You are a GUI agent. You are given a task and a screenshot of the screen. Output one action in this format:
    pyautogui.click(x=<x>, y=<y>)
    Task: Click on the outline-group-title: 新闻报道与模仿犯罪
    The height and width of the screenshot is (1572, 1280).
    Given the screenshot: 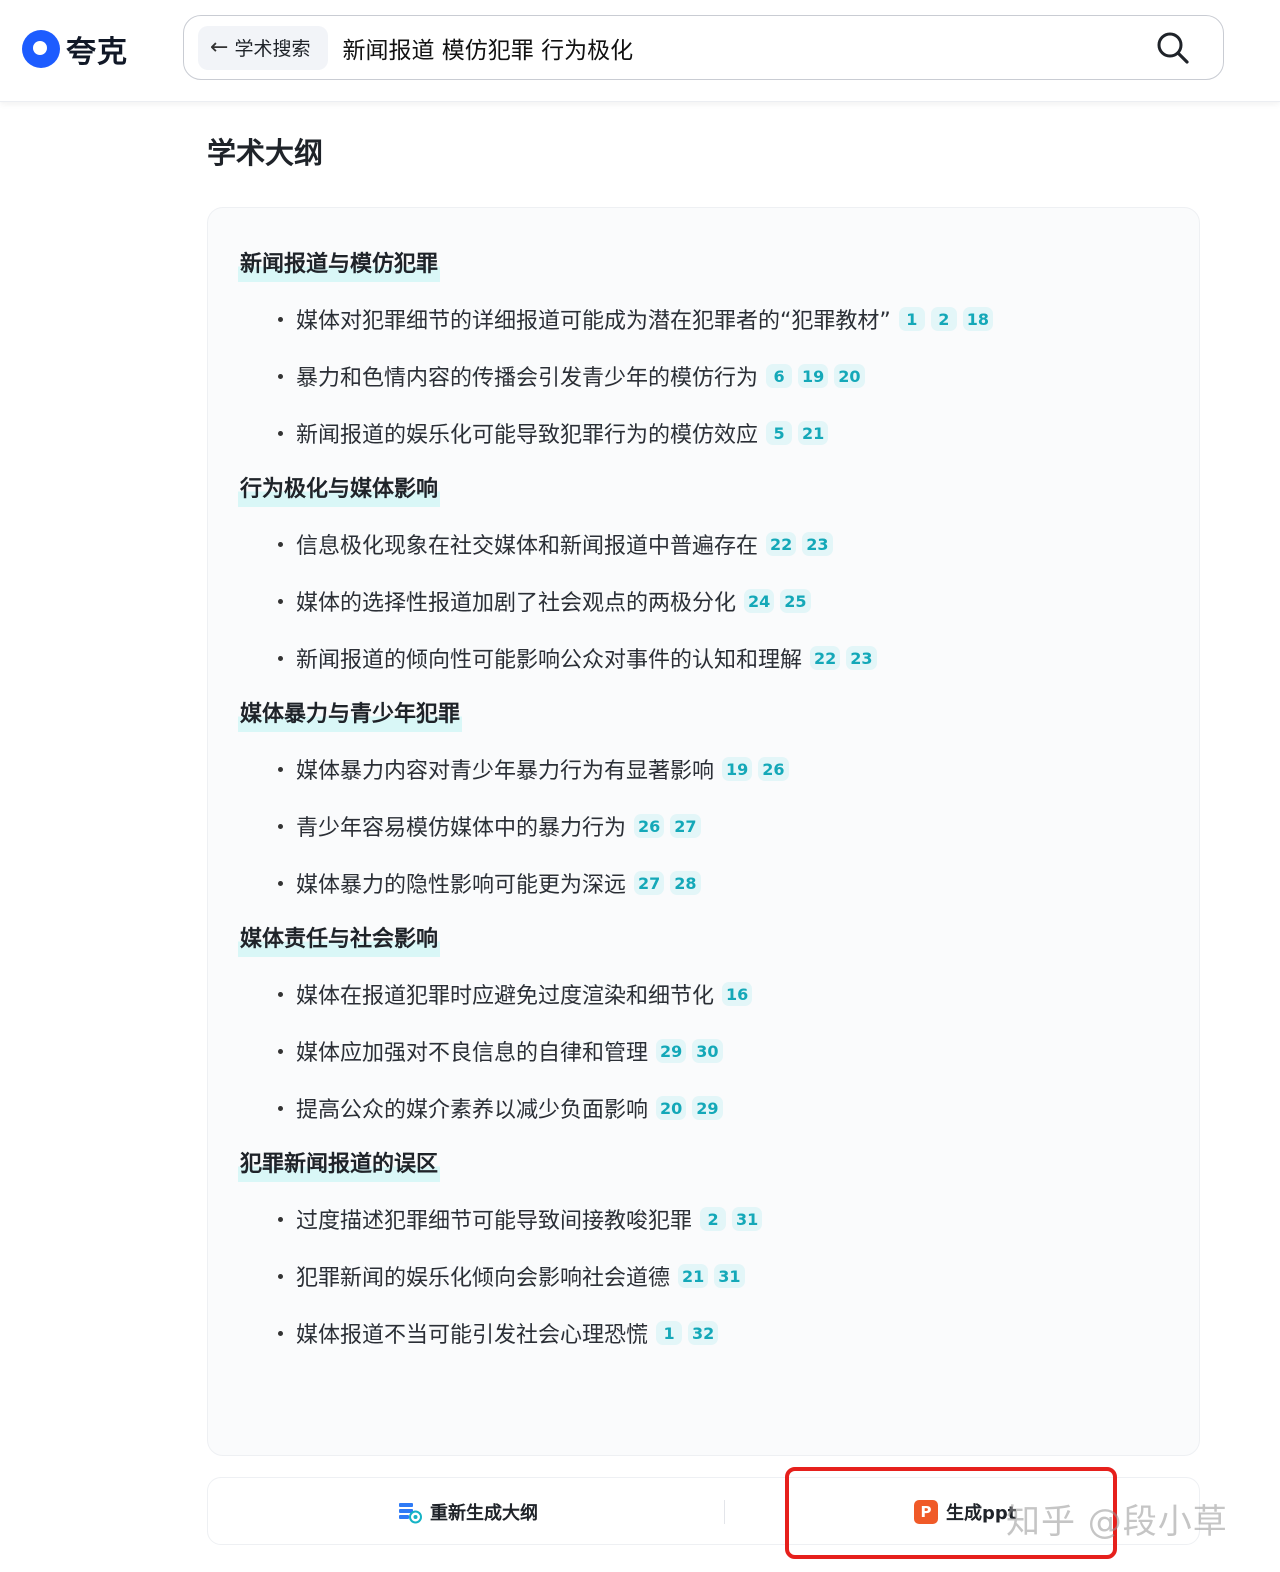 What is the action you would take?
    pyautogui.click(x=339, y=265)
    